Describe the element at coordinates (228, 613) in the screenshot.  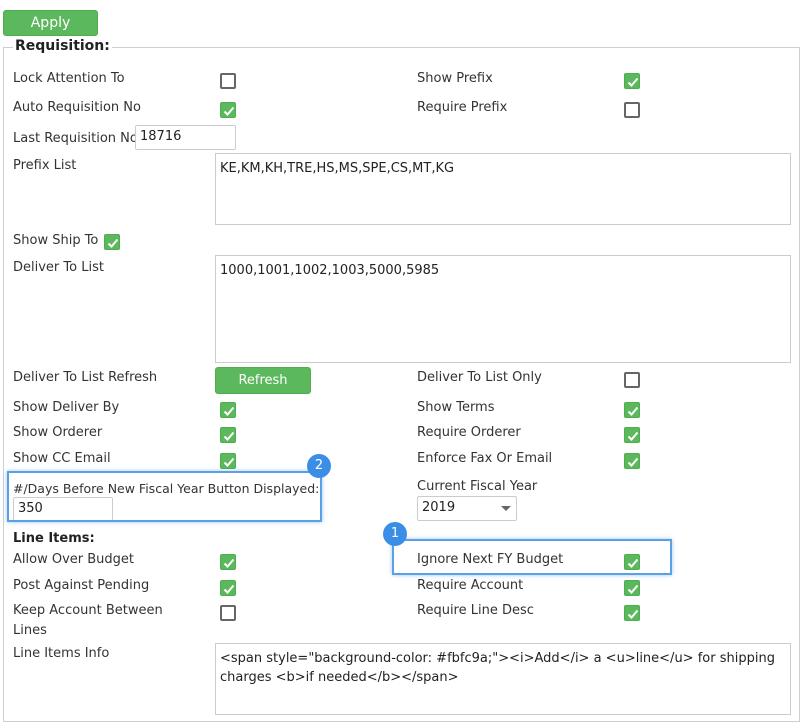
I see `keep-account-checkbox` at that location.